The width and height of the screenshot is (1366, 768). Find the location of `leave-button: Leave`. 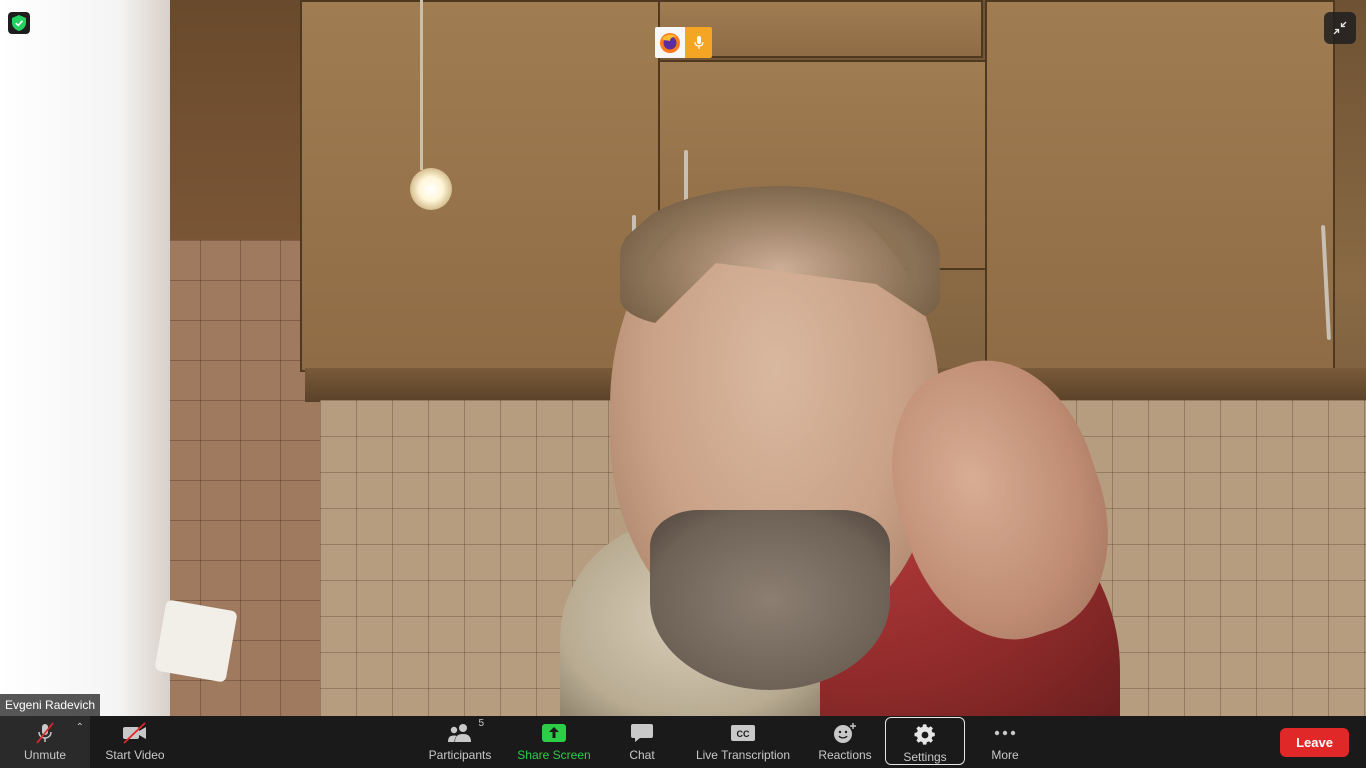

leave-button: Leave is located at coordinates (1314, 742).